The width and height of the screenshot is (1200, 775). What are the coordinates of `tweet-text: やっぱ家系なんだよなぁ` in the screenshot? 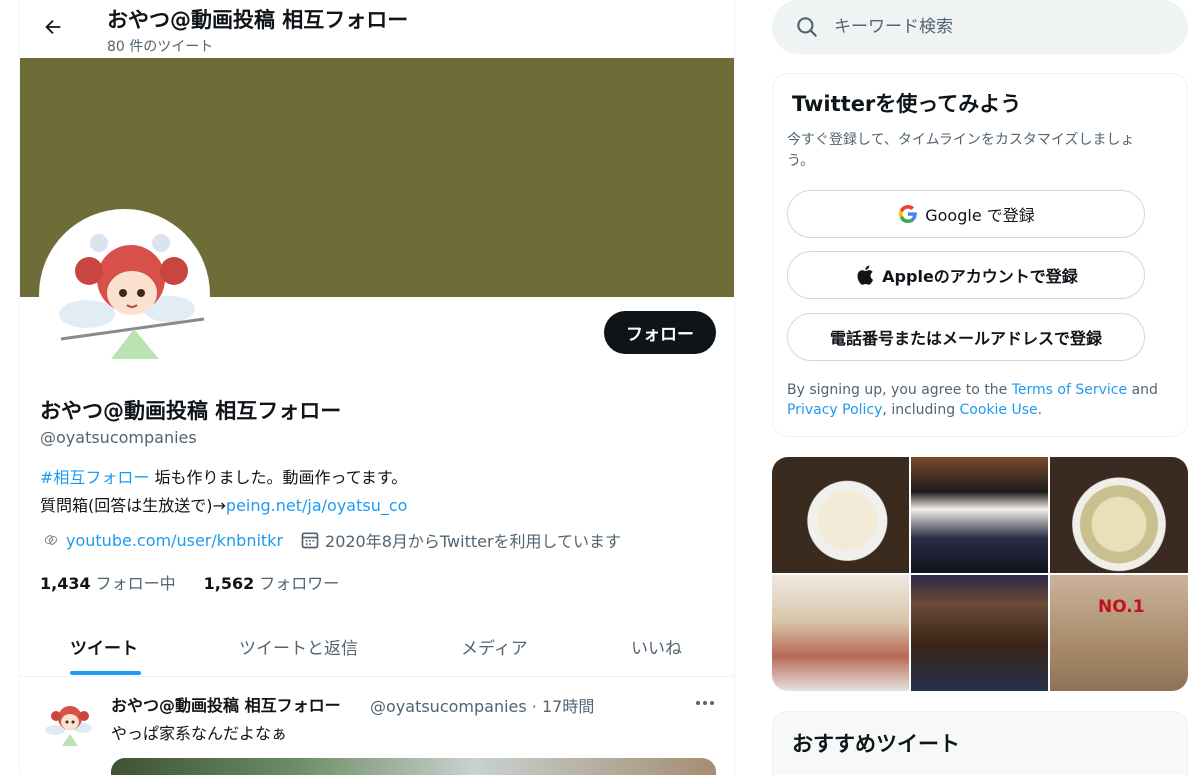 It's located at (199, 733).